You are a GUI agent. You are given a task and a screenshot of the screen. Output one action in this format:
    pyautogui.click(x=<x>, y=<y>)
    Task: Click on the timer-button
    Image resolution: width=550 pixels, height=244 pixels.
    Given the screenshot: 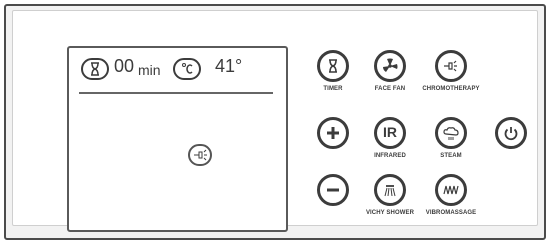 What is the action you would take?
    pyautogui.click(x=333, y=66)
    